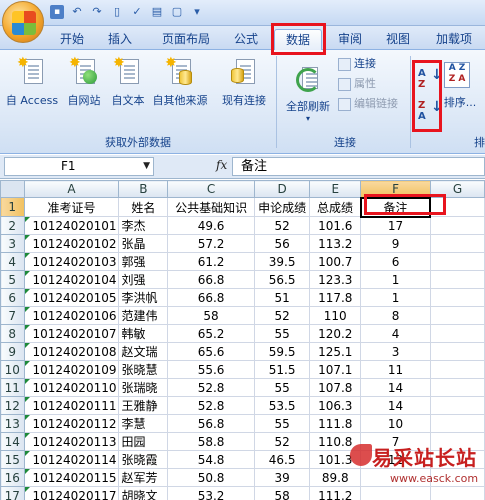 This screenshot has width=485, height=500. Describe the element at coordinates (335, 189) in the screenshot. I see `column-header-e: E` at that location.